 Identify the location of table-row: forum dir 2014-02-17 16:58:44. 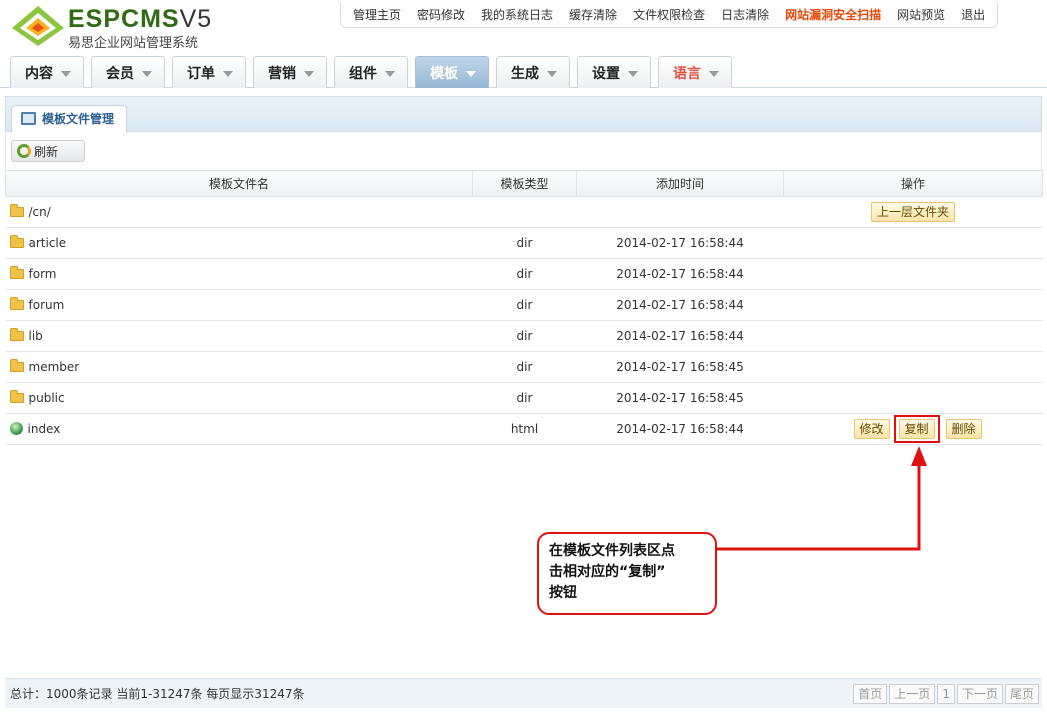
(524, 305).